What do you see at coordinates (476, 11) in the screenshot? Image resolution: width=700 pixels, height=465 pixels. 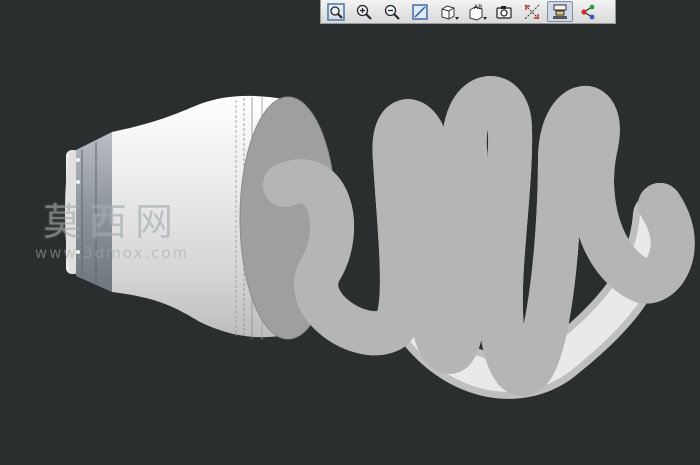 I see `annotation-view-button: AB` at bounding box center [476, 11].